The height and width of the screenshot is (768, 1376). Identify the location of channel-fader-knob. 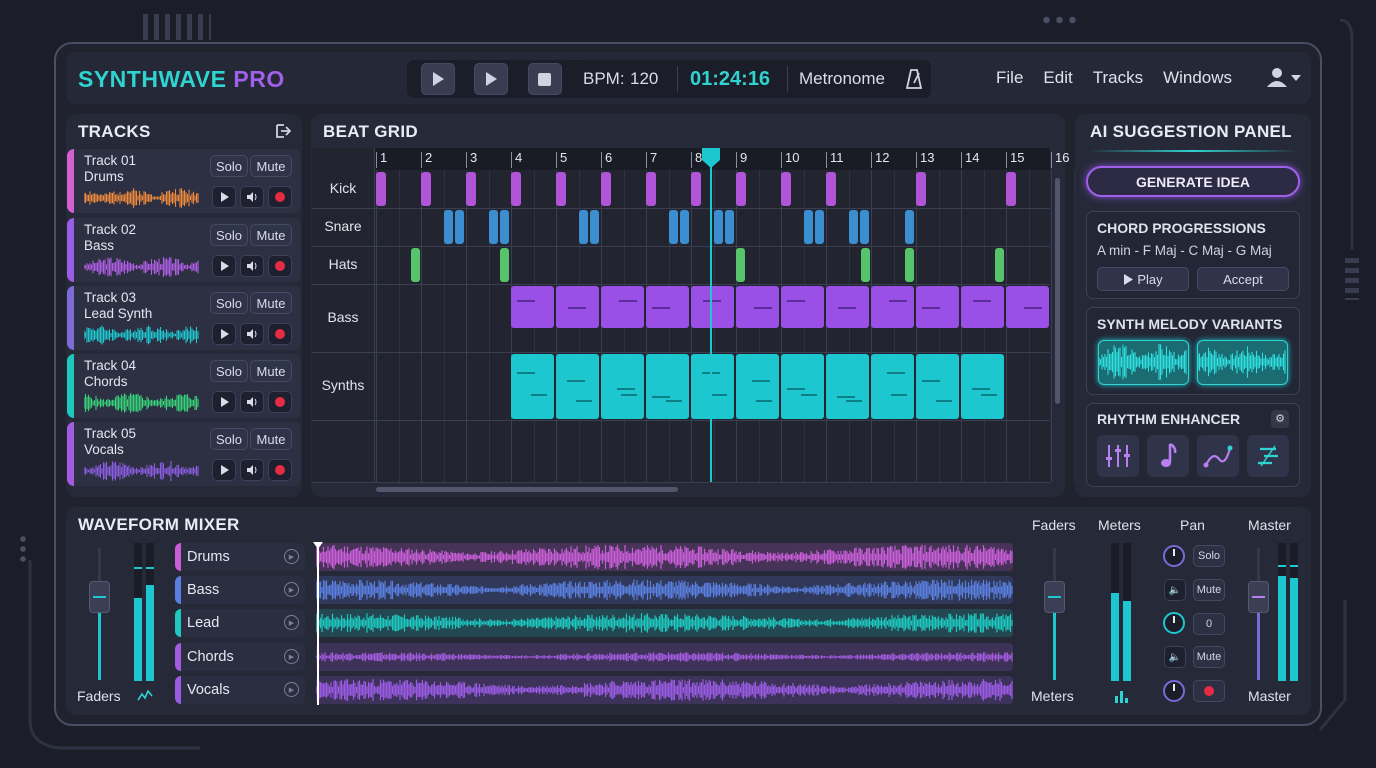
(99, 597).